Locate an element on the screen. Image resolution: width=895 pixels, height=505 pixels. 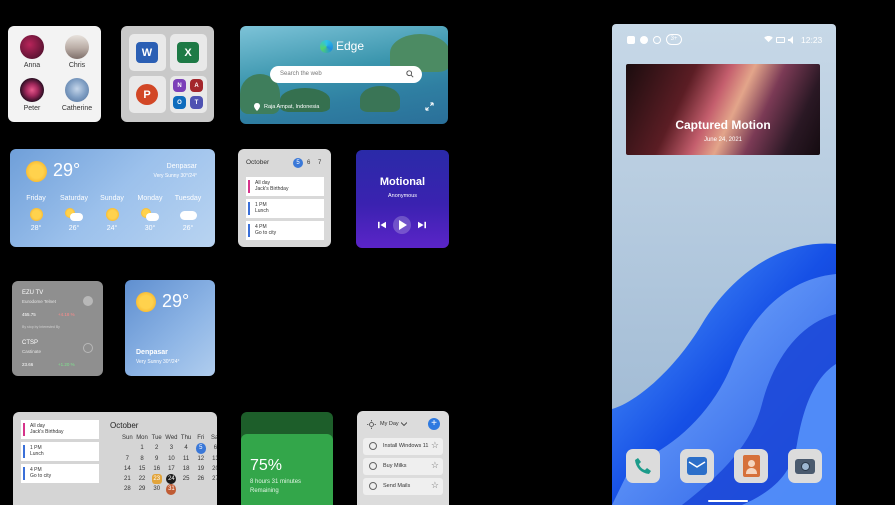
calendar-day: 14 is located at coordinates (127, 469).